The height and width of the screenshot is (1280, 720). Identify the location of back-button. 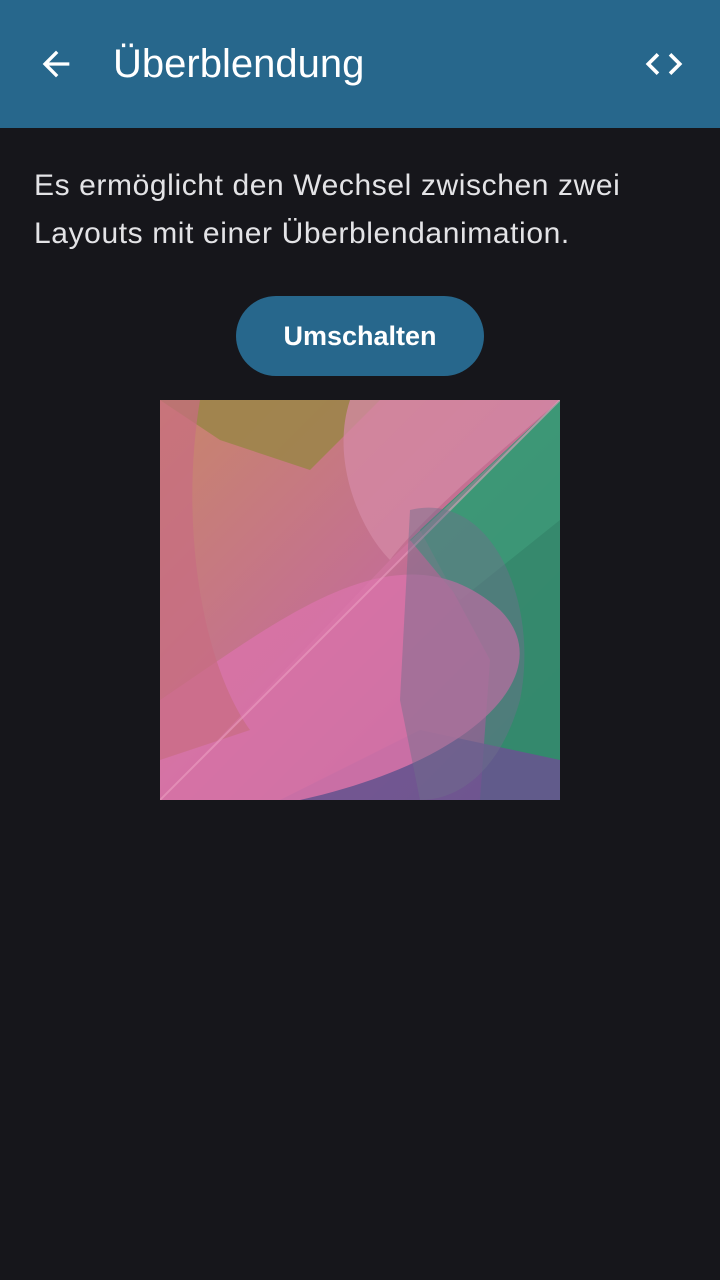
(56, 64).